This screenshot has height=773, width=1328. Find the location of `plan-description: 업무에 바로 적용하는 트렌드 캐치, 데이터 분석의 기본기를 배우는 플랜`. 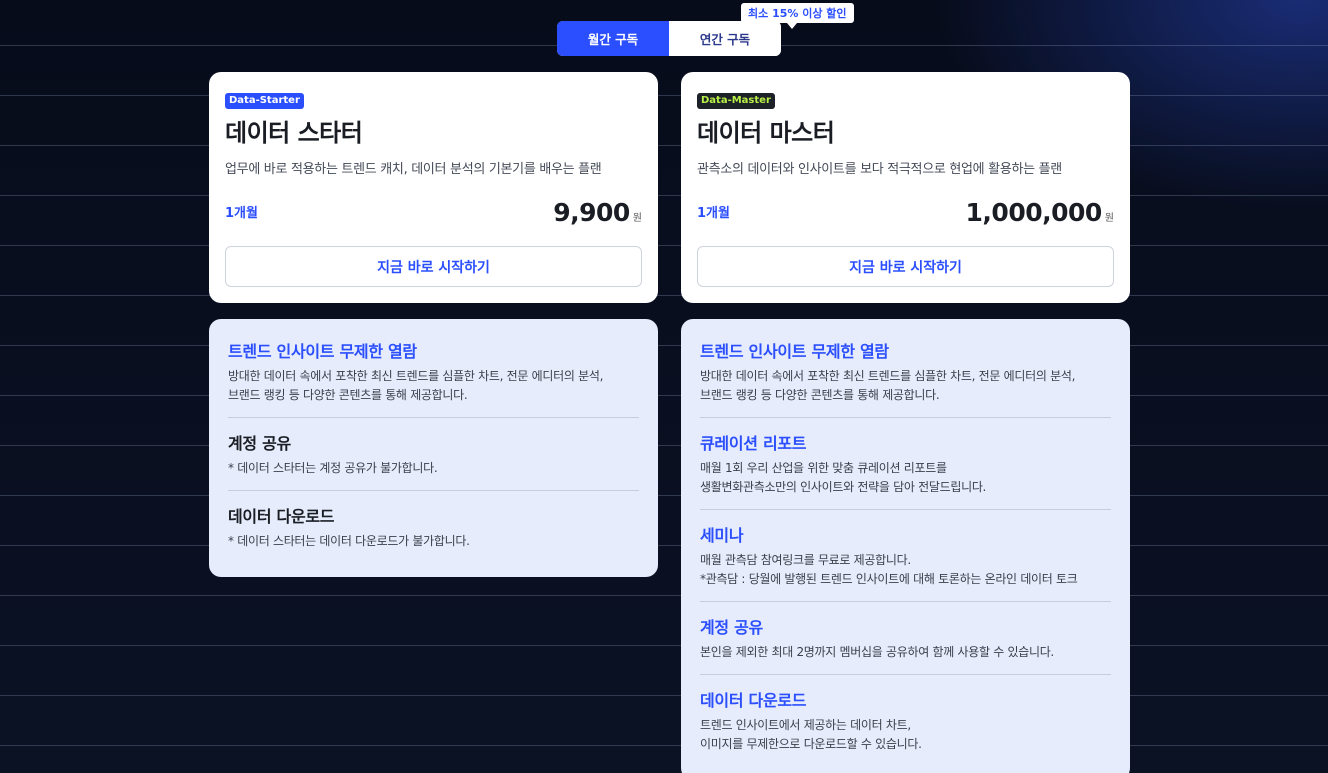

plan-description: 업무에 바로 적용하는 트렌드 캐치, 데이터 분석의 기본기를 배우는 플랜 is located at coordinates (413, 169).